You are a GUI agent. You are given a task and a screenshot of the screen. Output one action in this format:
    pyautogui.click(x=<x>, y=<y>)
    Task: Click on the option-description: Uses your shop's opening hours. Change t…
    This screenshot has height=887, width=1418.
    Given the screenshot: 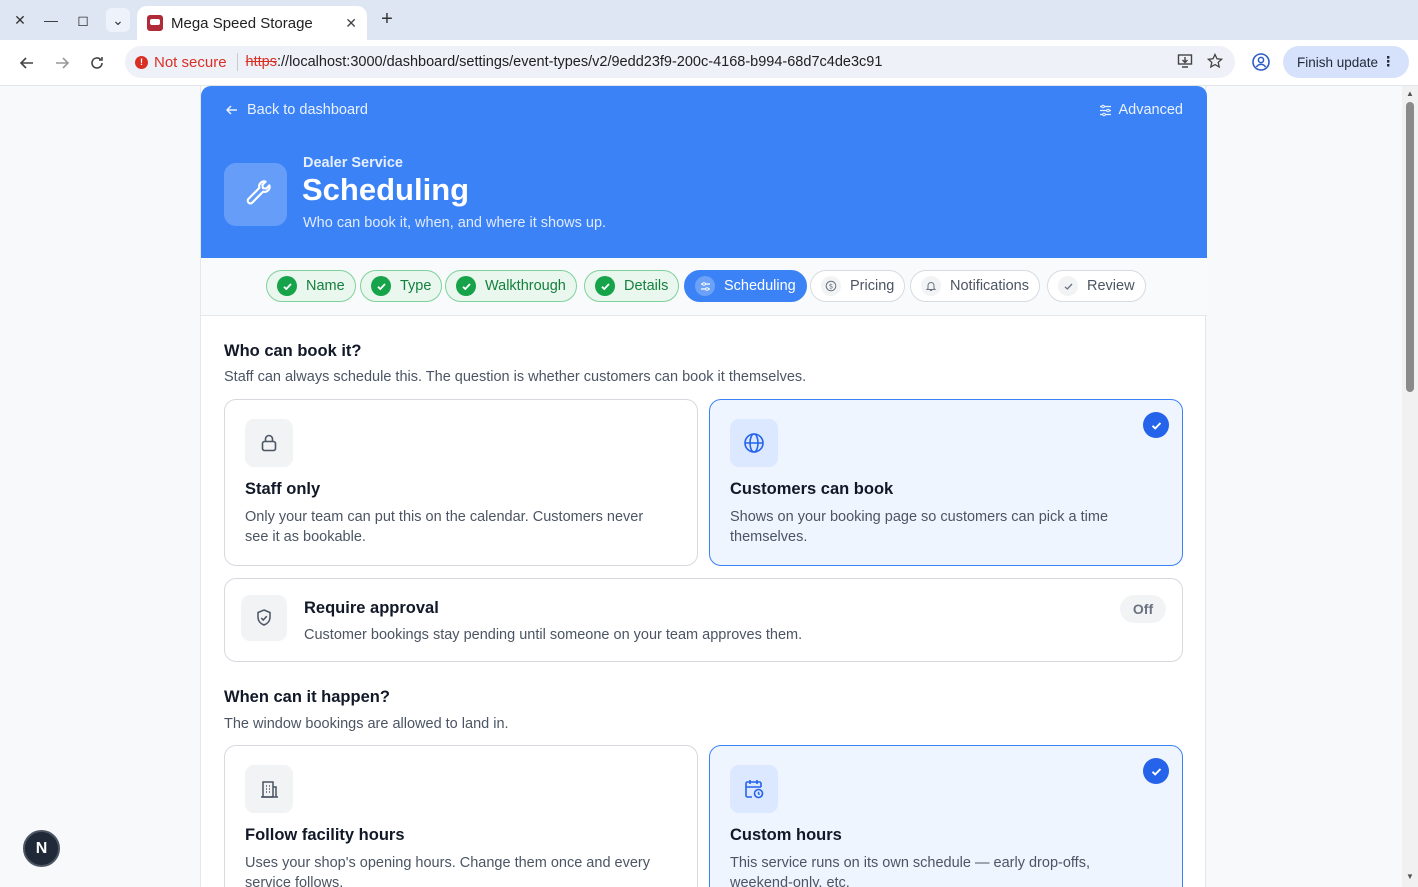 What is the action you would take?
    pyautogui.click(x=447, y=871)
    